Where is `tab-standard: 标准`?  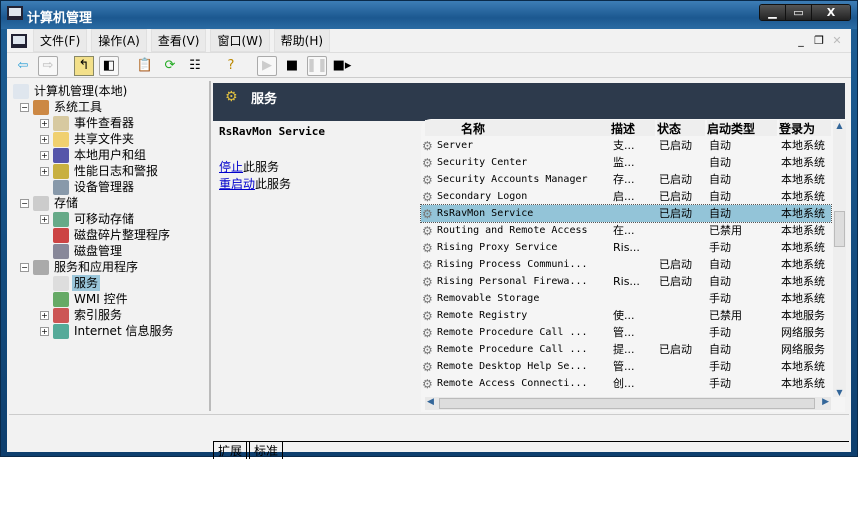 tab-standard: 标准 is located at coordinates (266, 450).